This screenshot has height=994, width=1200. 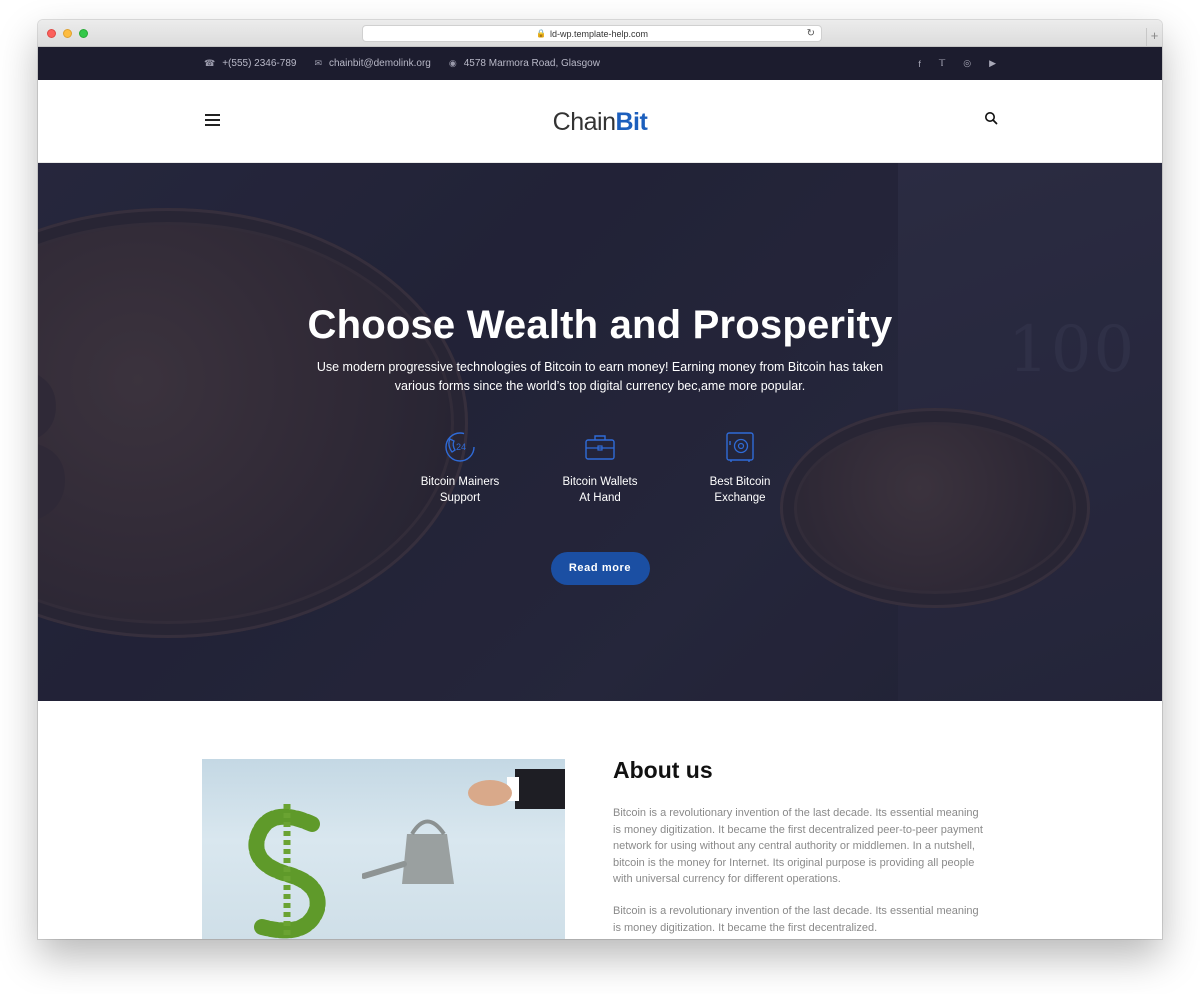 What do you see at coordinates (383, 849) in the screenshot?
I see `about-image` at bounding box center [383, 849].